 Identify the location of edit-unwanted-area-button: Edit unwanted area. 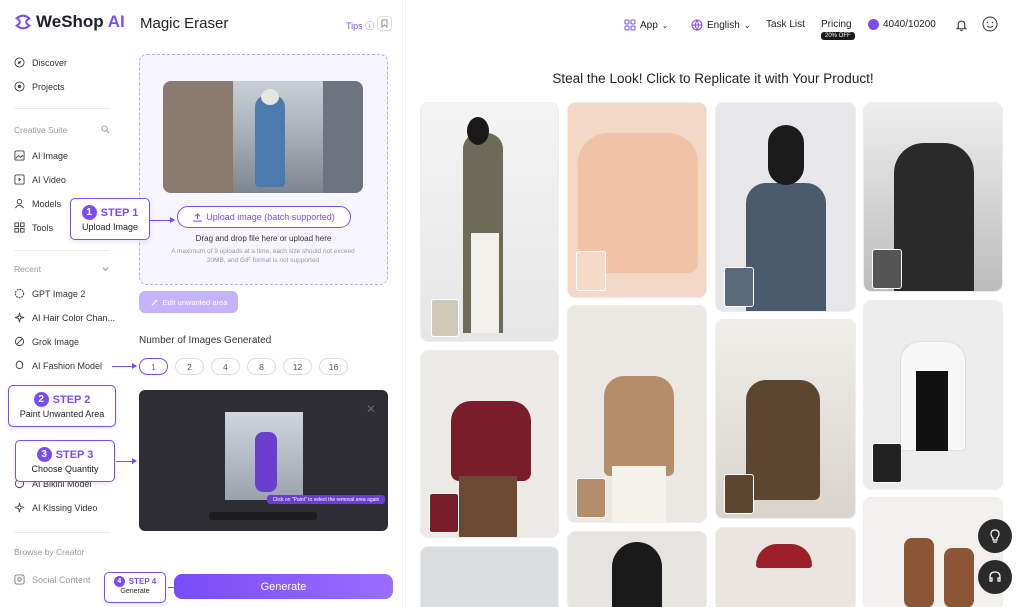
(188, 302).